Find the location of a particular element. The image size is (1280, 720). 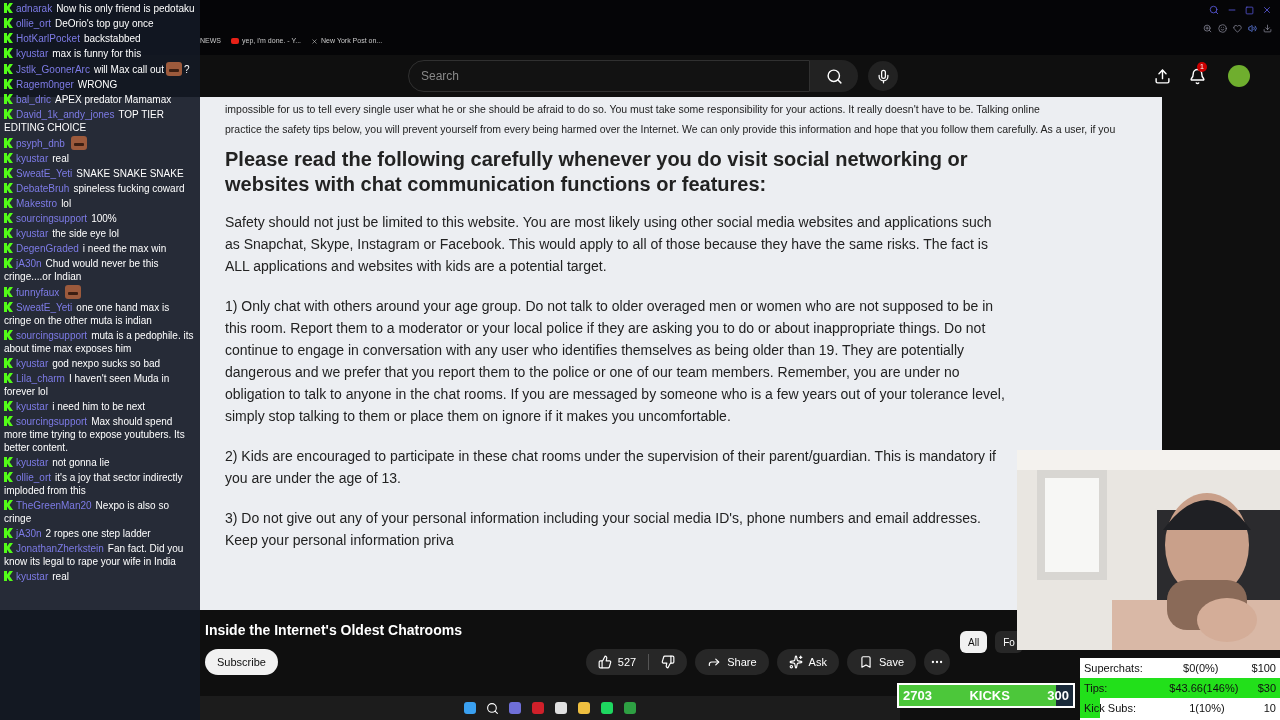

share-arrow-icon is located at coordinates (714, 662).